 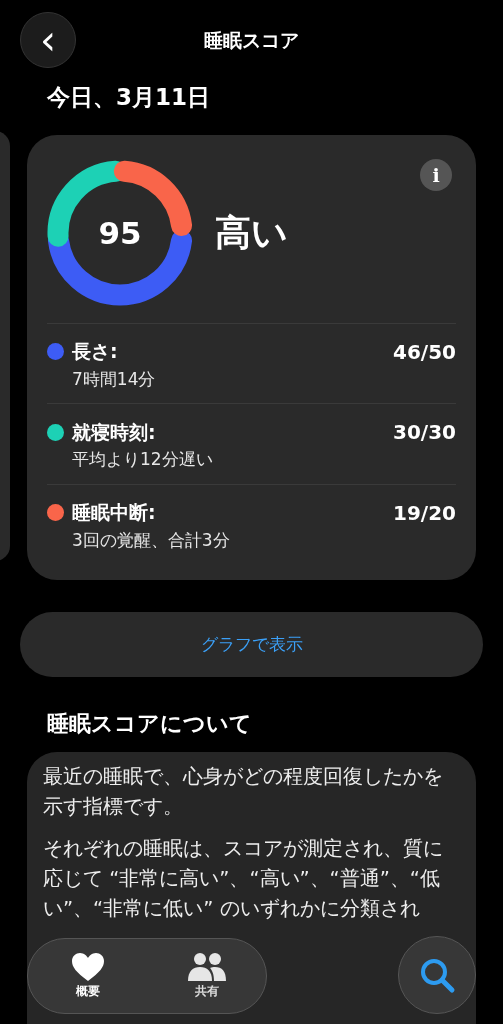 What do you see at coordinates (151, 540) in the screenshot?
I see `metric-detail: 3回の覚醒、合計3分` at bounding box center [151, 540].